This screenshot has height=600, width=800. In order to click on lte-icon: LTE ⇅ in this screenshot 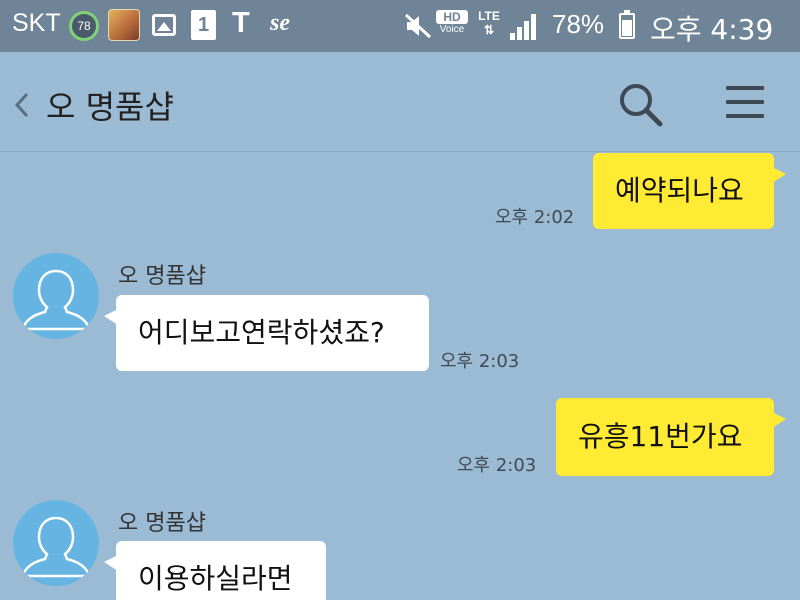, I will do `click(489, 23)`.